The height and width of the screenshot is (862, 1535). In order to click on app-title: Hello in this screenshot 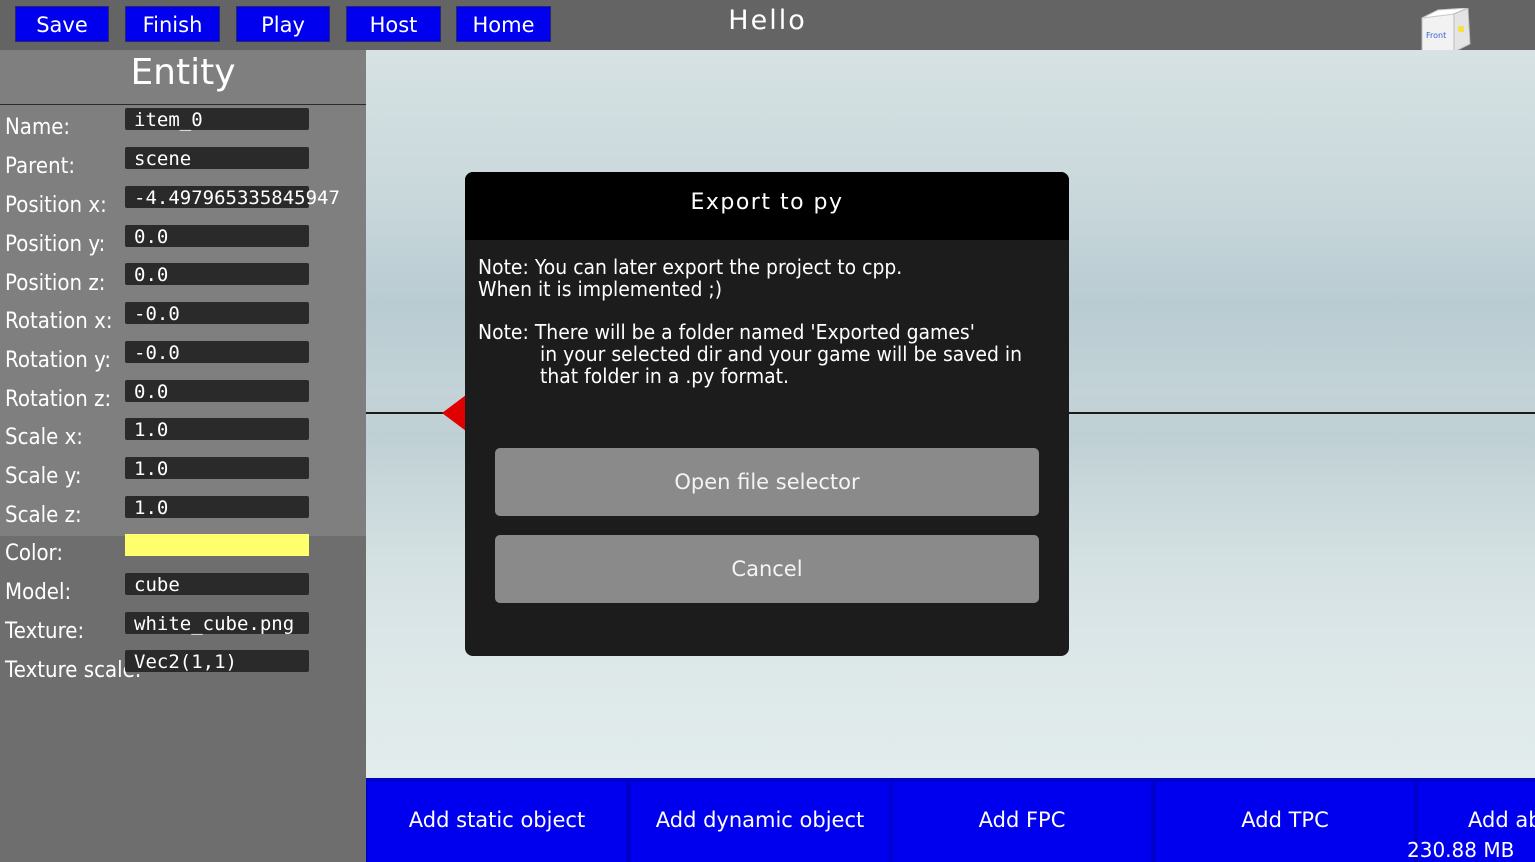, I will do `click(767, 20)`.